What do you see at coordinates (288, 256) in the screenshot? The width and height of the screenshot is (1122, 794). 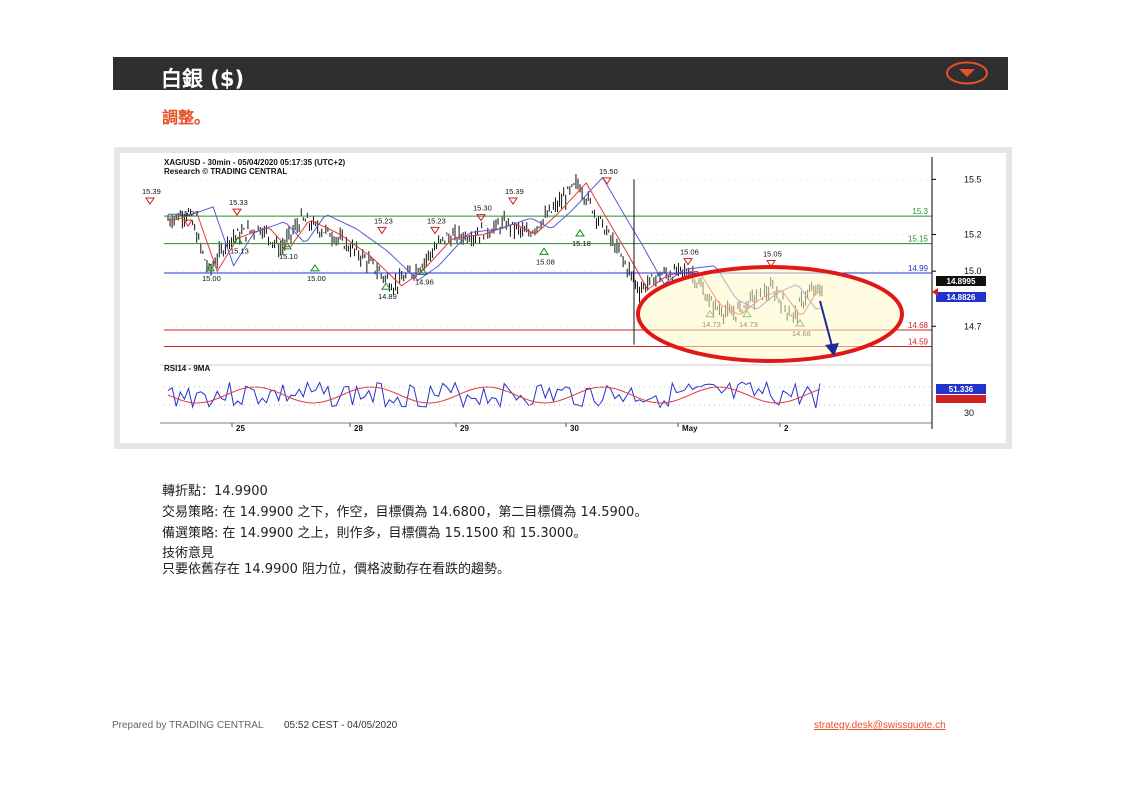 I see `pivot-low-label: 15.10` at bounding box center [288, 256].